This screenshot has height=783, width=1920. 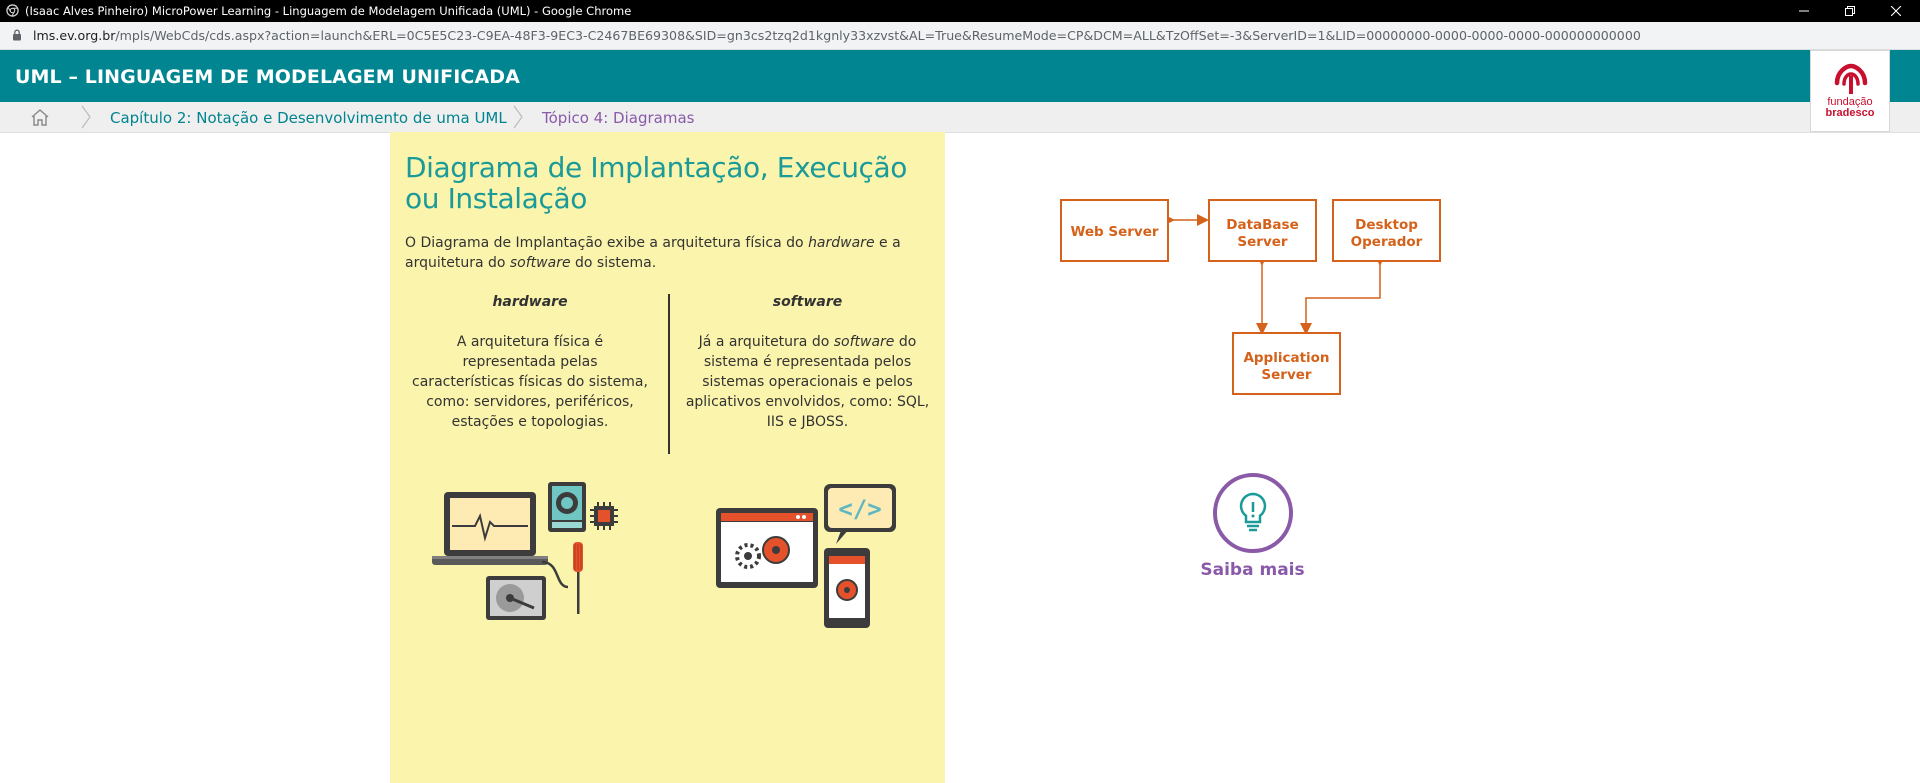 I want to click on lock-icon, so click(x=17, y=35).